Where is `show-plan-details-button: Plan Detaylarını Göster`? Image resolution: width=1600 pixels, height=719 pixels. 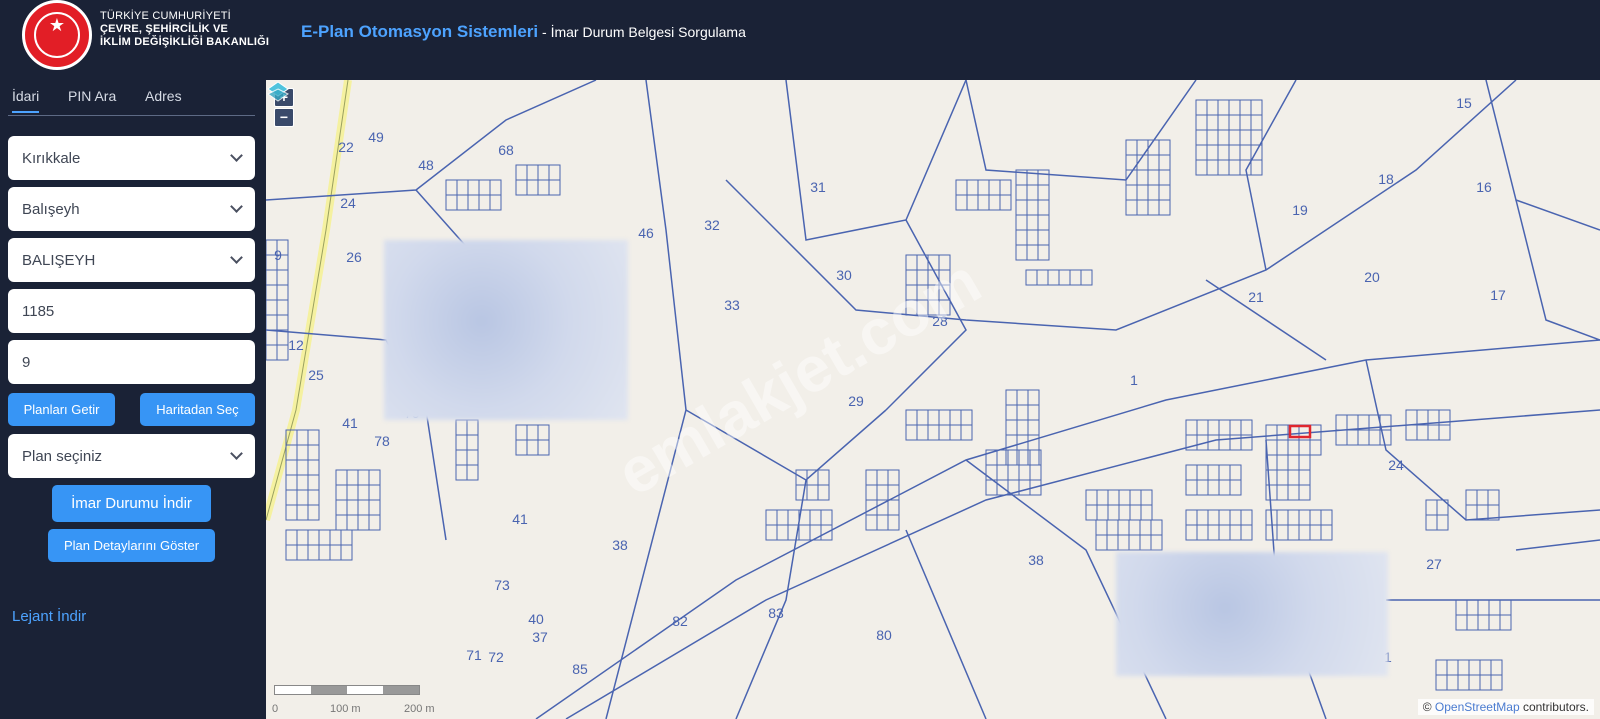
show-plan-details-button: Plan Detaylarını Göster is located at coordinates (131, 545).